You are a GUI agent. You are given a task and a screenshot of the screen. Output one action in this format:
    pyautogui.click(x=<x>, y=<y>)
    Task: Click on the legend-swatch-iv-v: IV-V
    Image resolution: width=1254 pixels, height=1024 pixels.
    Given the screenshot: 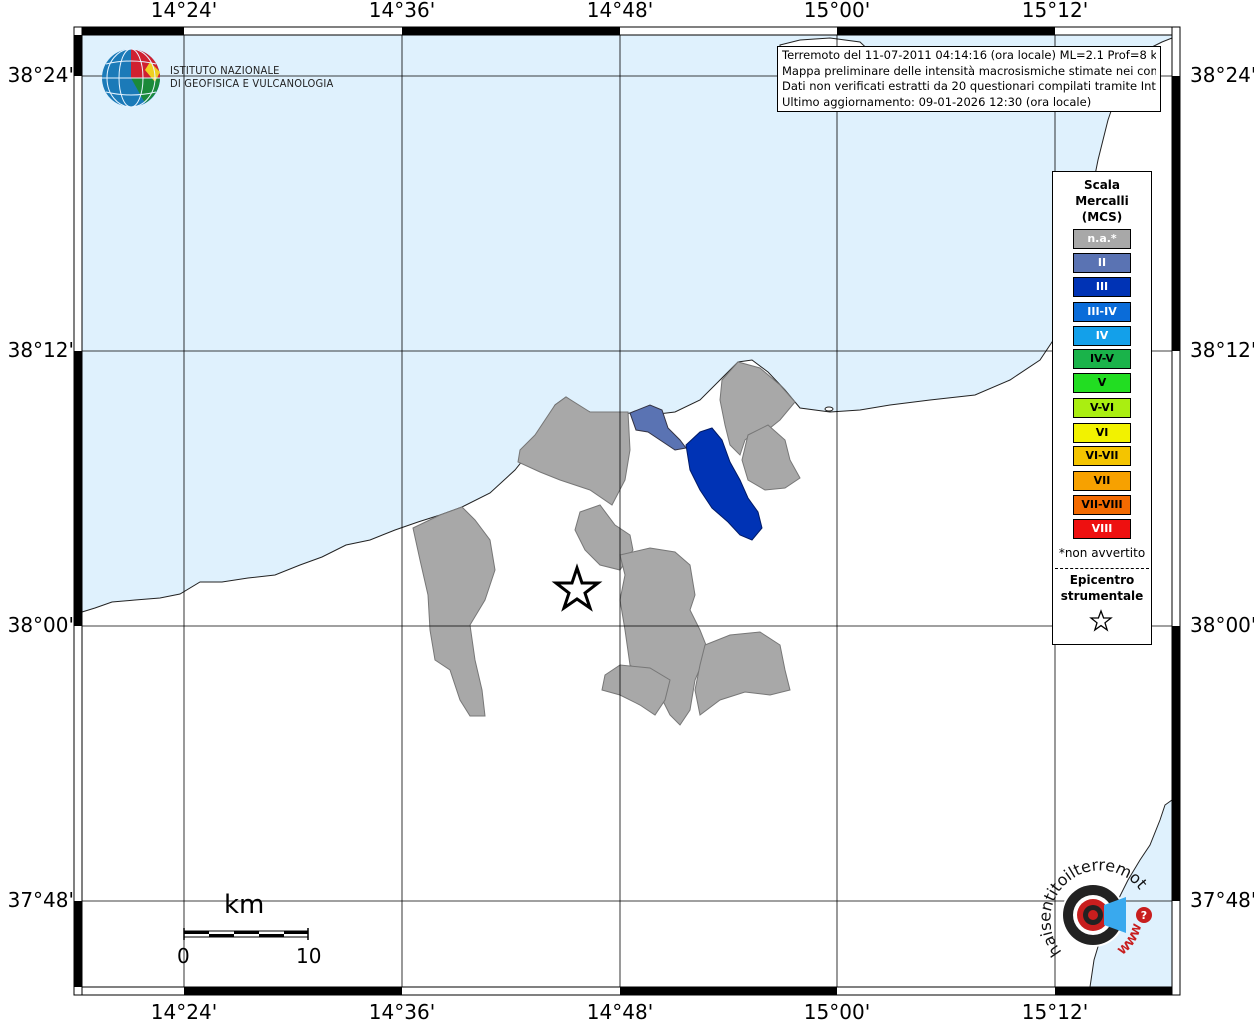 What is the action you would take?
    pyautogui.click(x=1102, y=359)
    